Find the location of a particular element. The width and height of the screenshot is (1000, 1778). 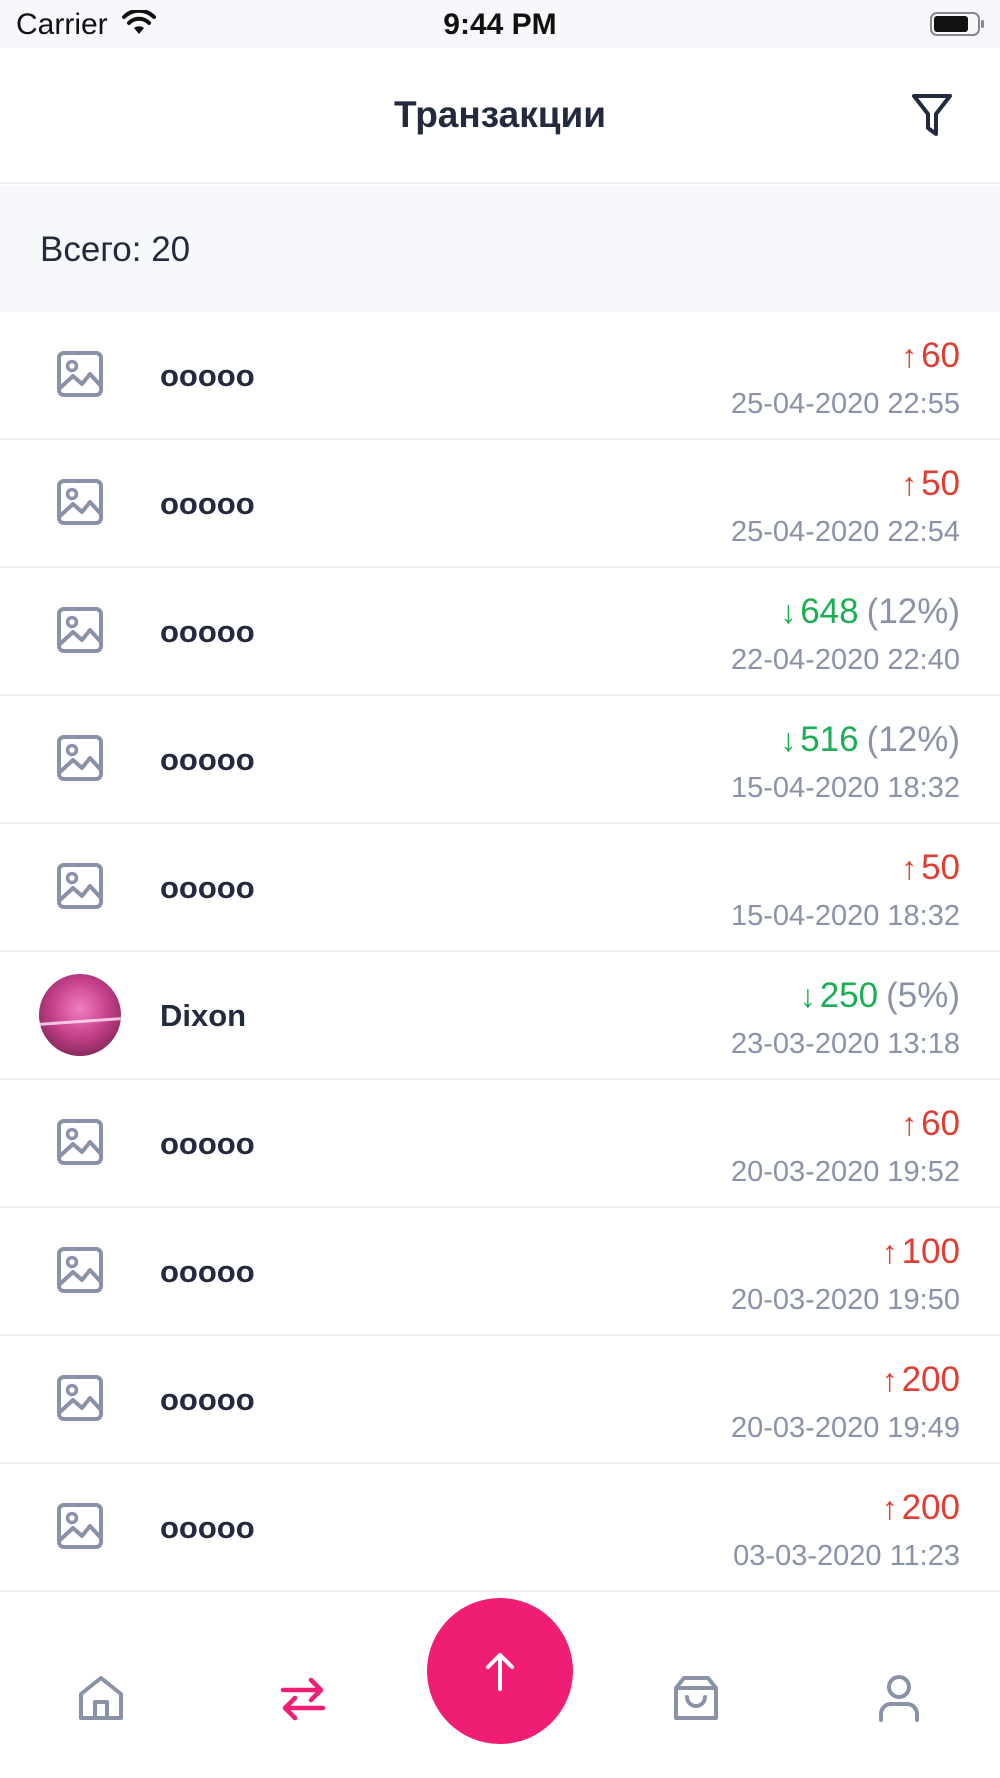

amount-value: 250 is located at coordinates (849, 995).